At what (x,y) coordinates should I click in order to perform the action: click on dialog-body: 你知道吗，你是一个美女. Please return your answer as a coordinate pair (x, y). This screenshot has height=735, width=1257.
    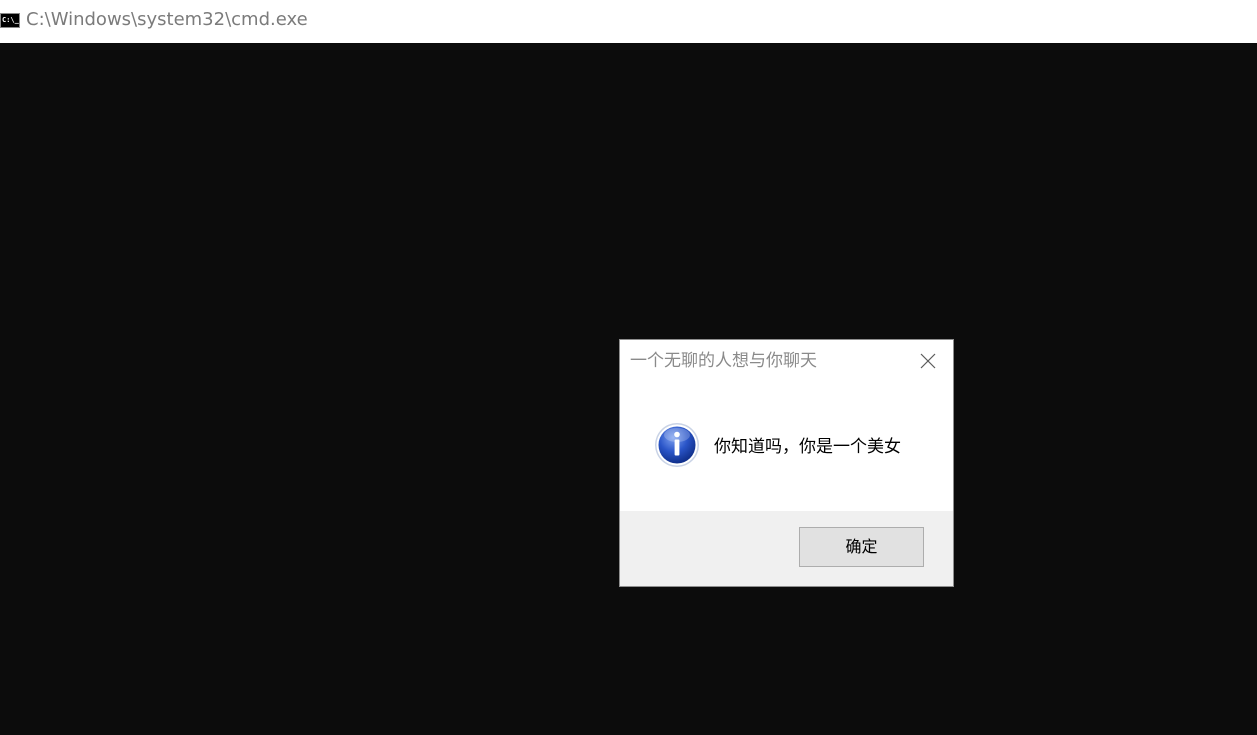
    Looking at the image, I should click on (786, 455).